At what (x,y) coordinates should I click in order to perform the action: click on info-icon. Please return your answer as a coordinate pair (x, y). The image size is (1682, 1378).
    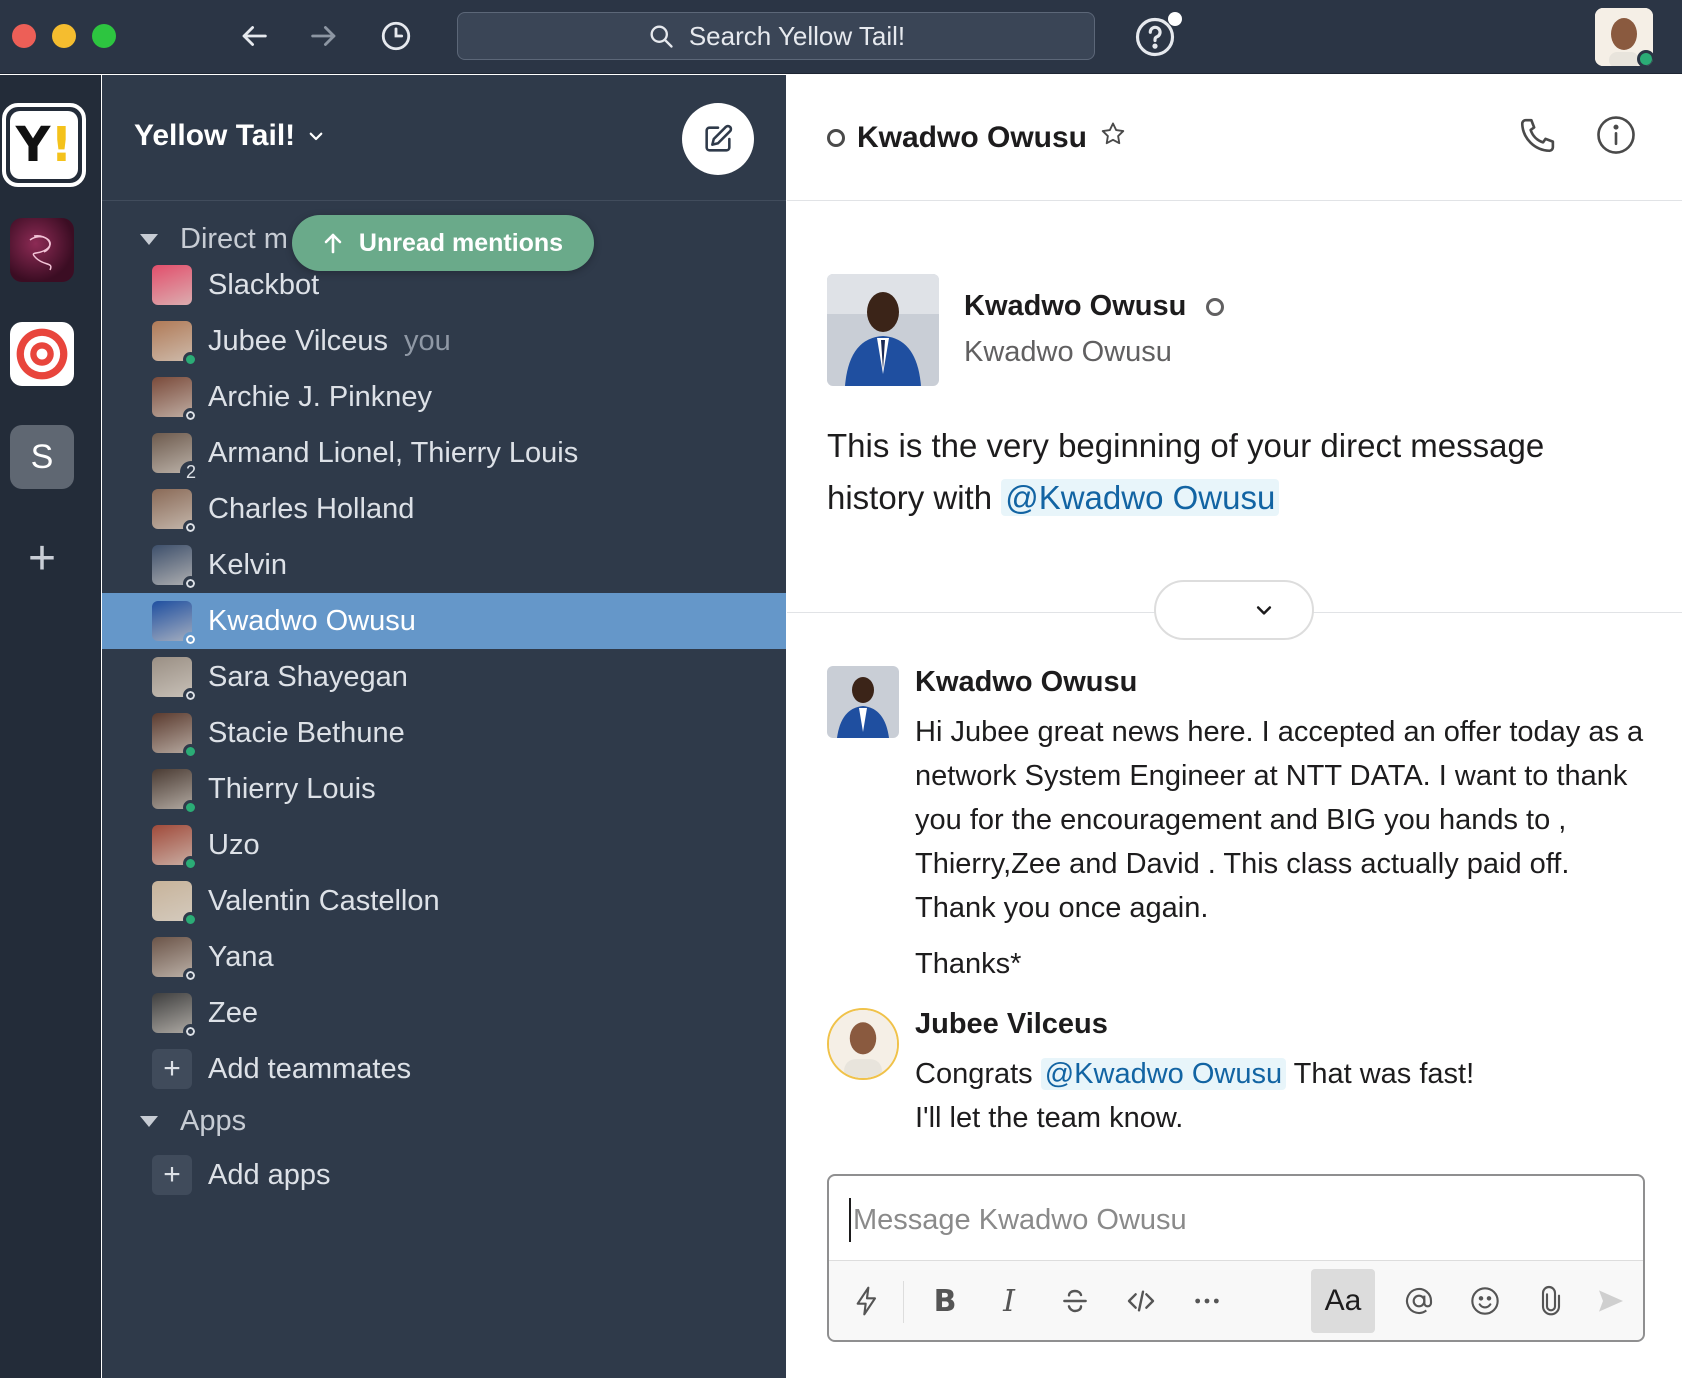
    Looking at the image, I should click on (1616, 135).